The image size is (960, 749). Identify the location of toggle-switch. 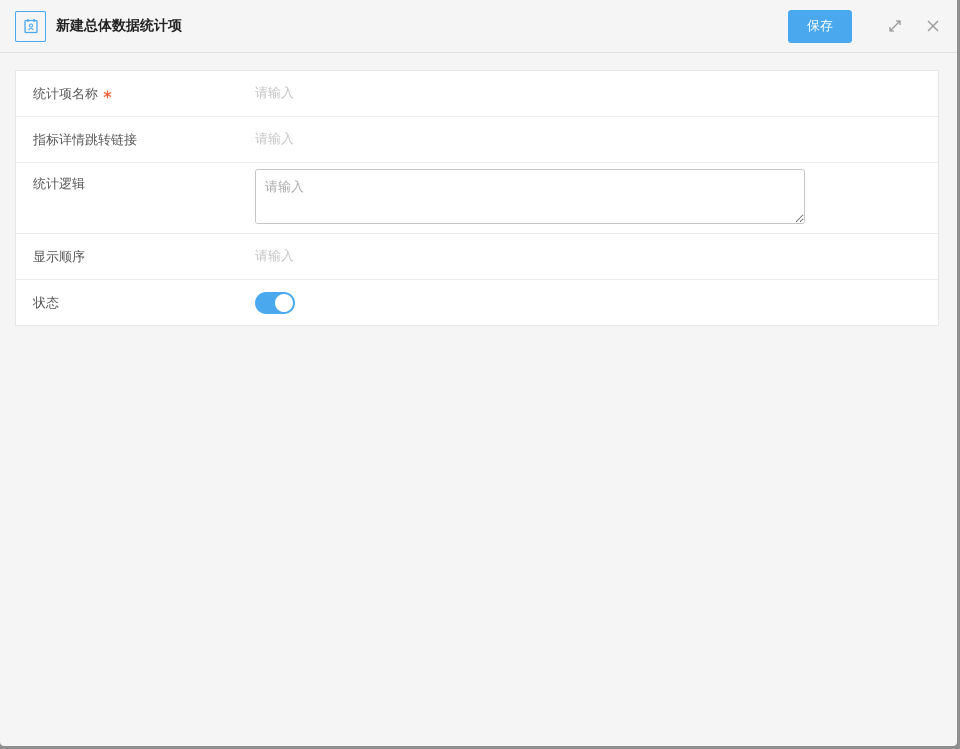
(275, 303).